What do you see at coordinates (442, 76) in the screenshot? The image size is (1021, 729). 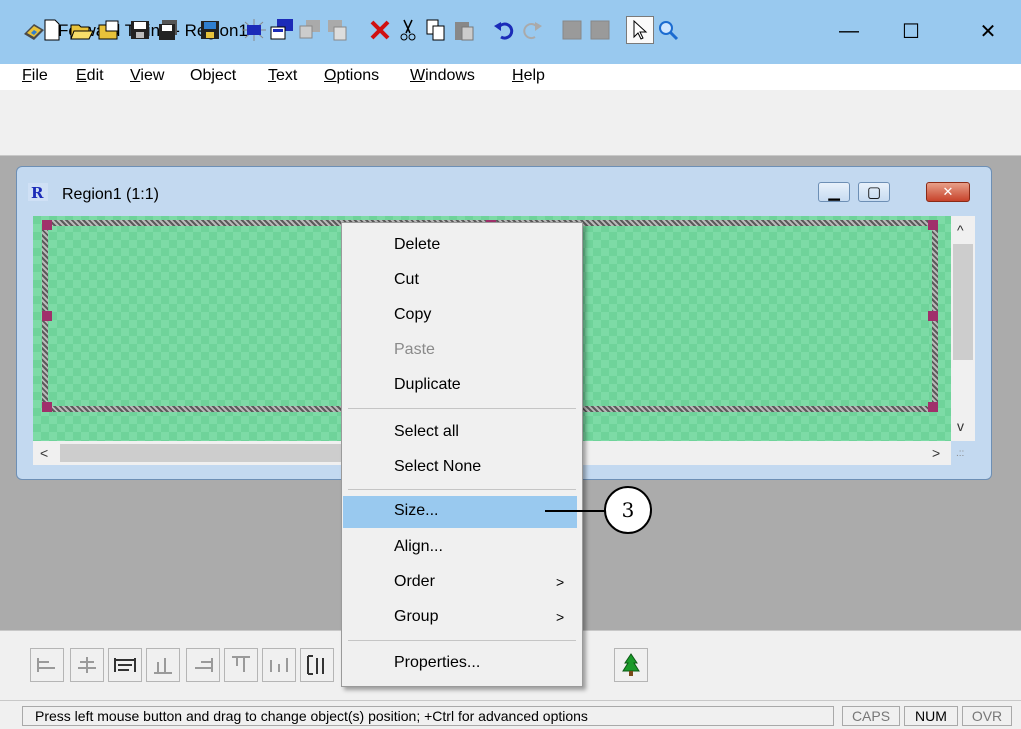 I see `menu-windows: Windows` at bounding box center [442, 76].